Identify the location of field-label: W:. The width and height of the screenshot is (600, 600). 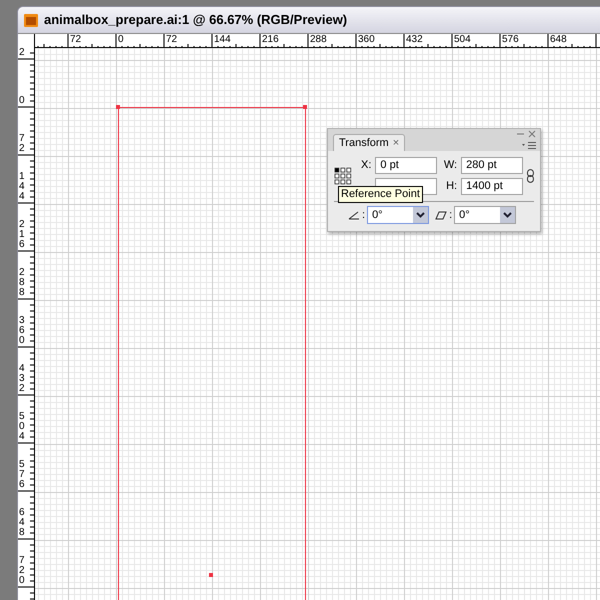
(450, 166).